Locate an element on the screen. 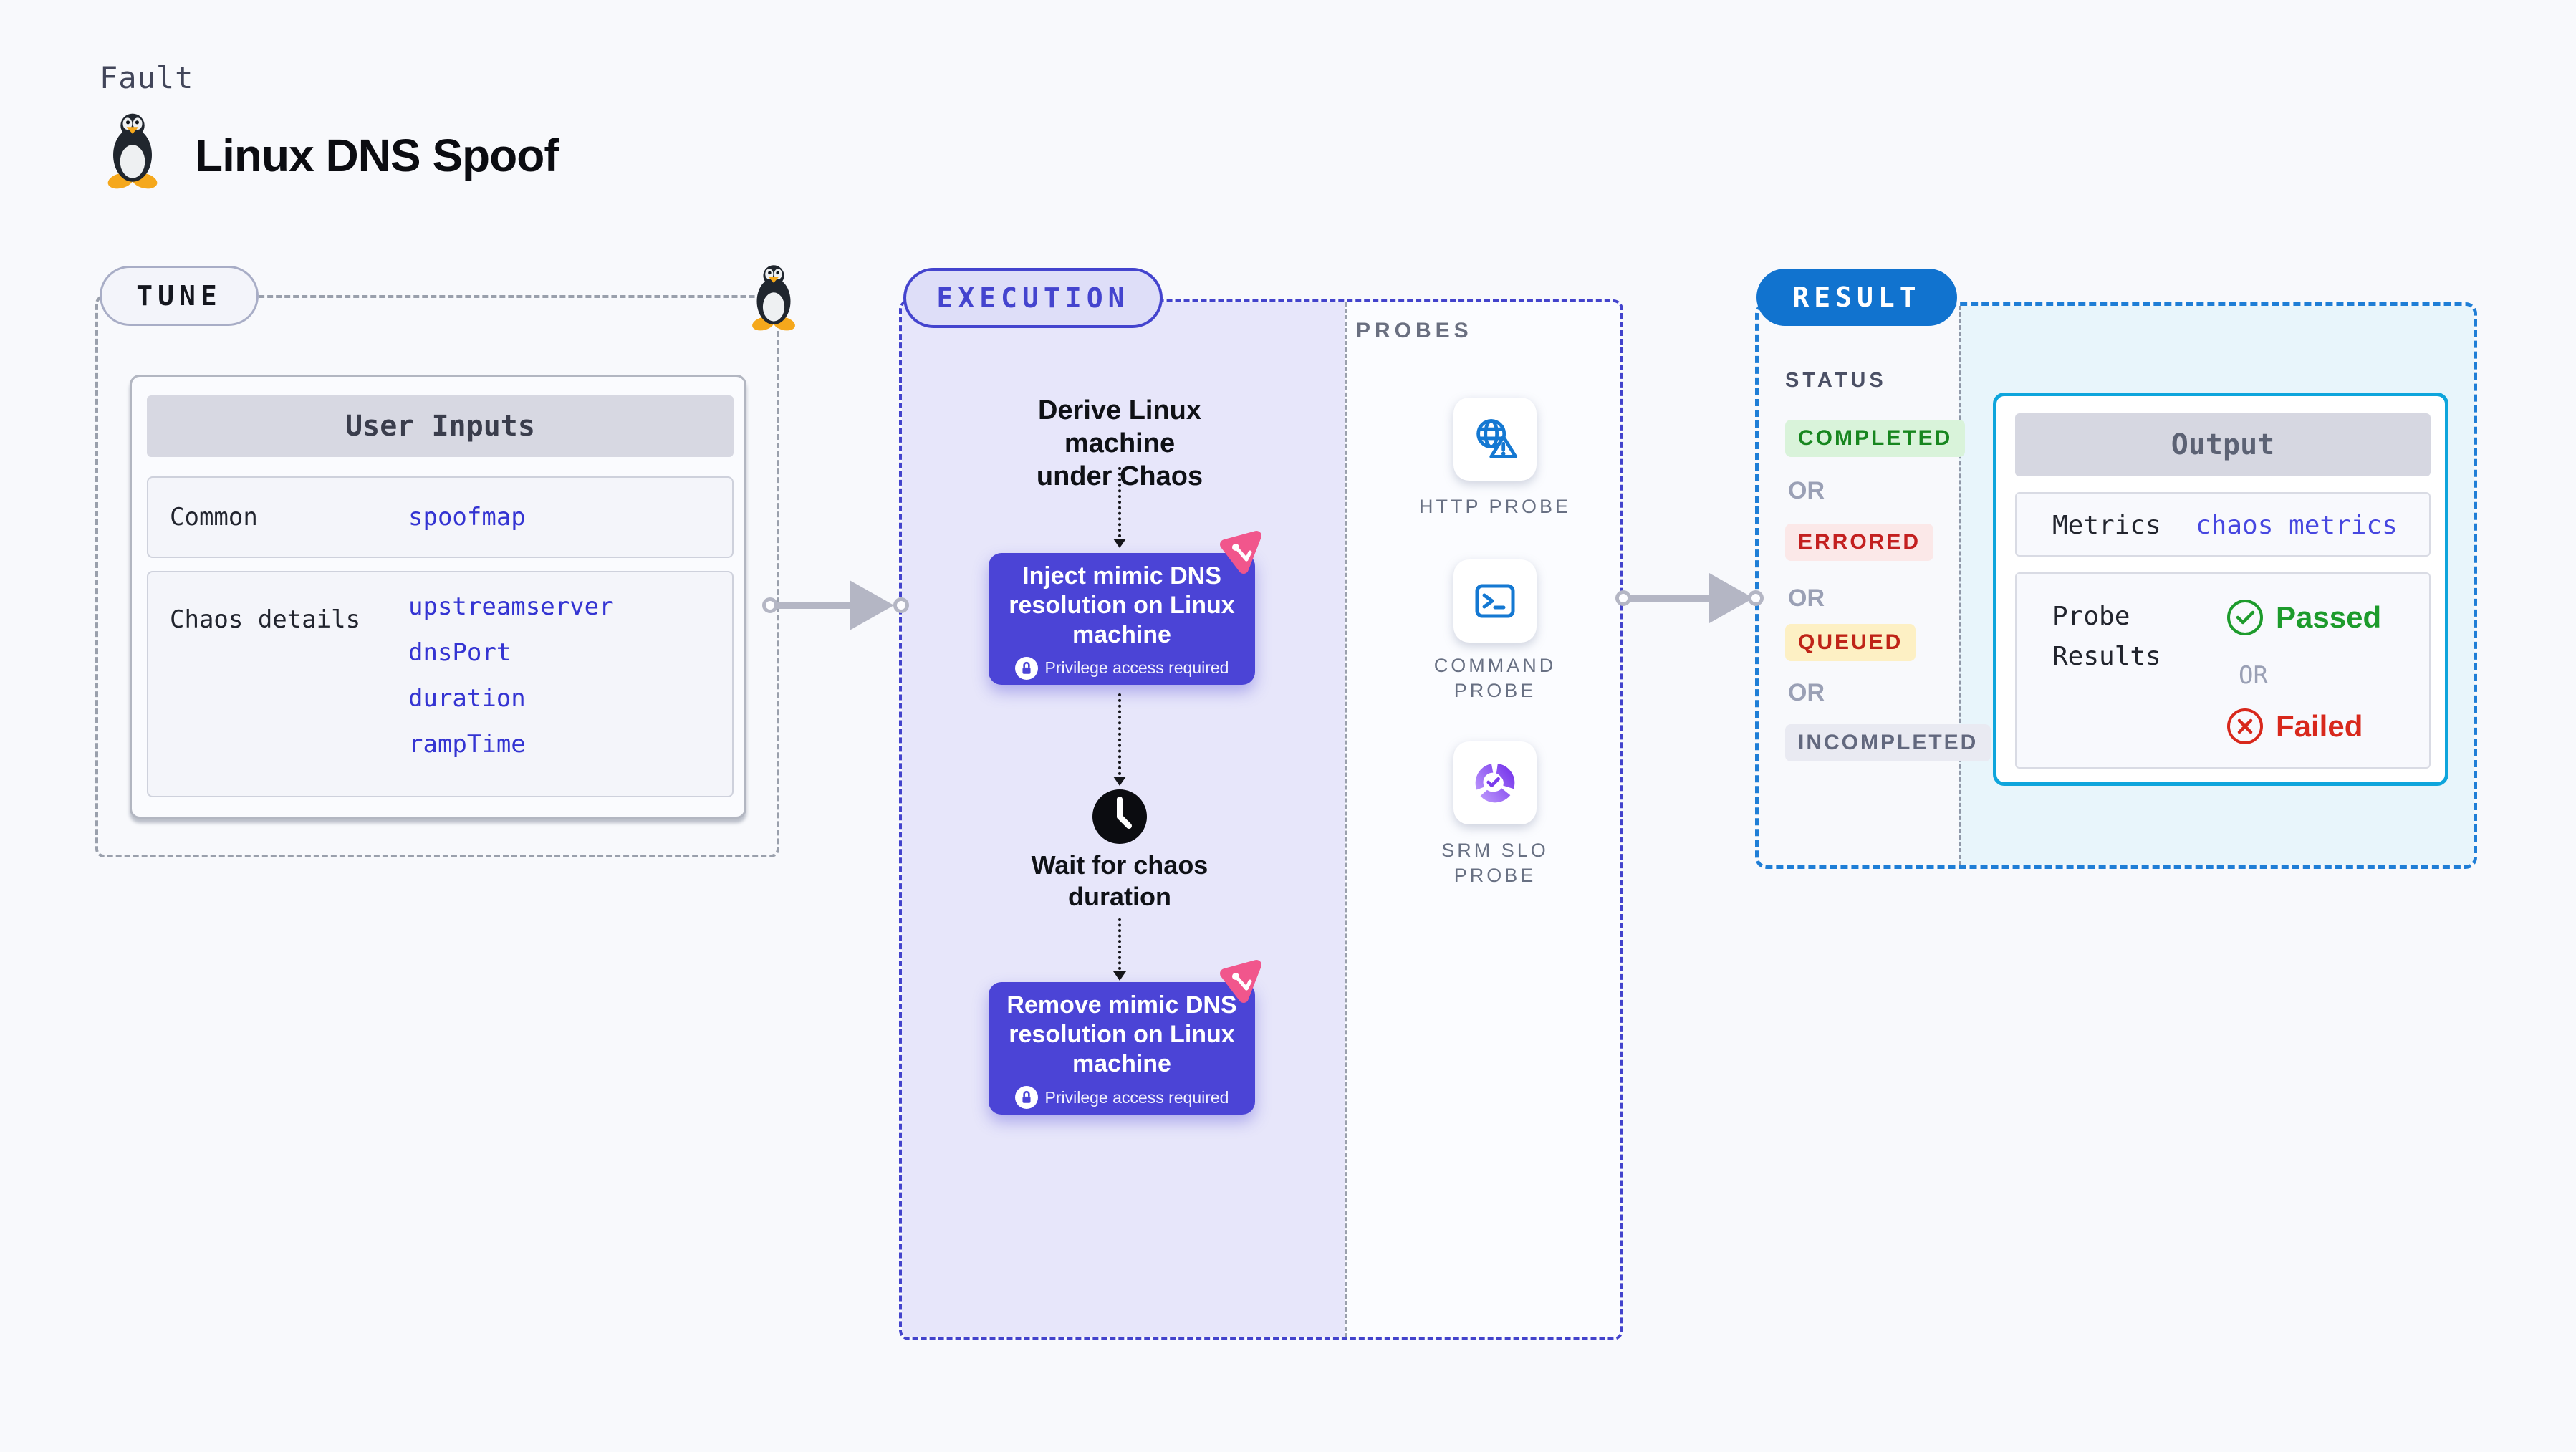  failed-label: Failed is located at coordinates (2319, 726).